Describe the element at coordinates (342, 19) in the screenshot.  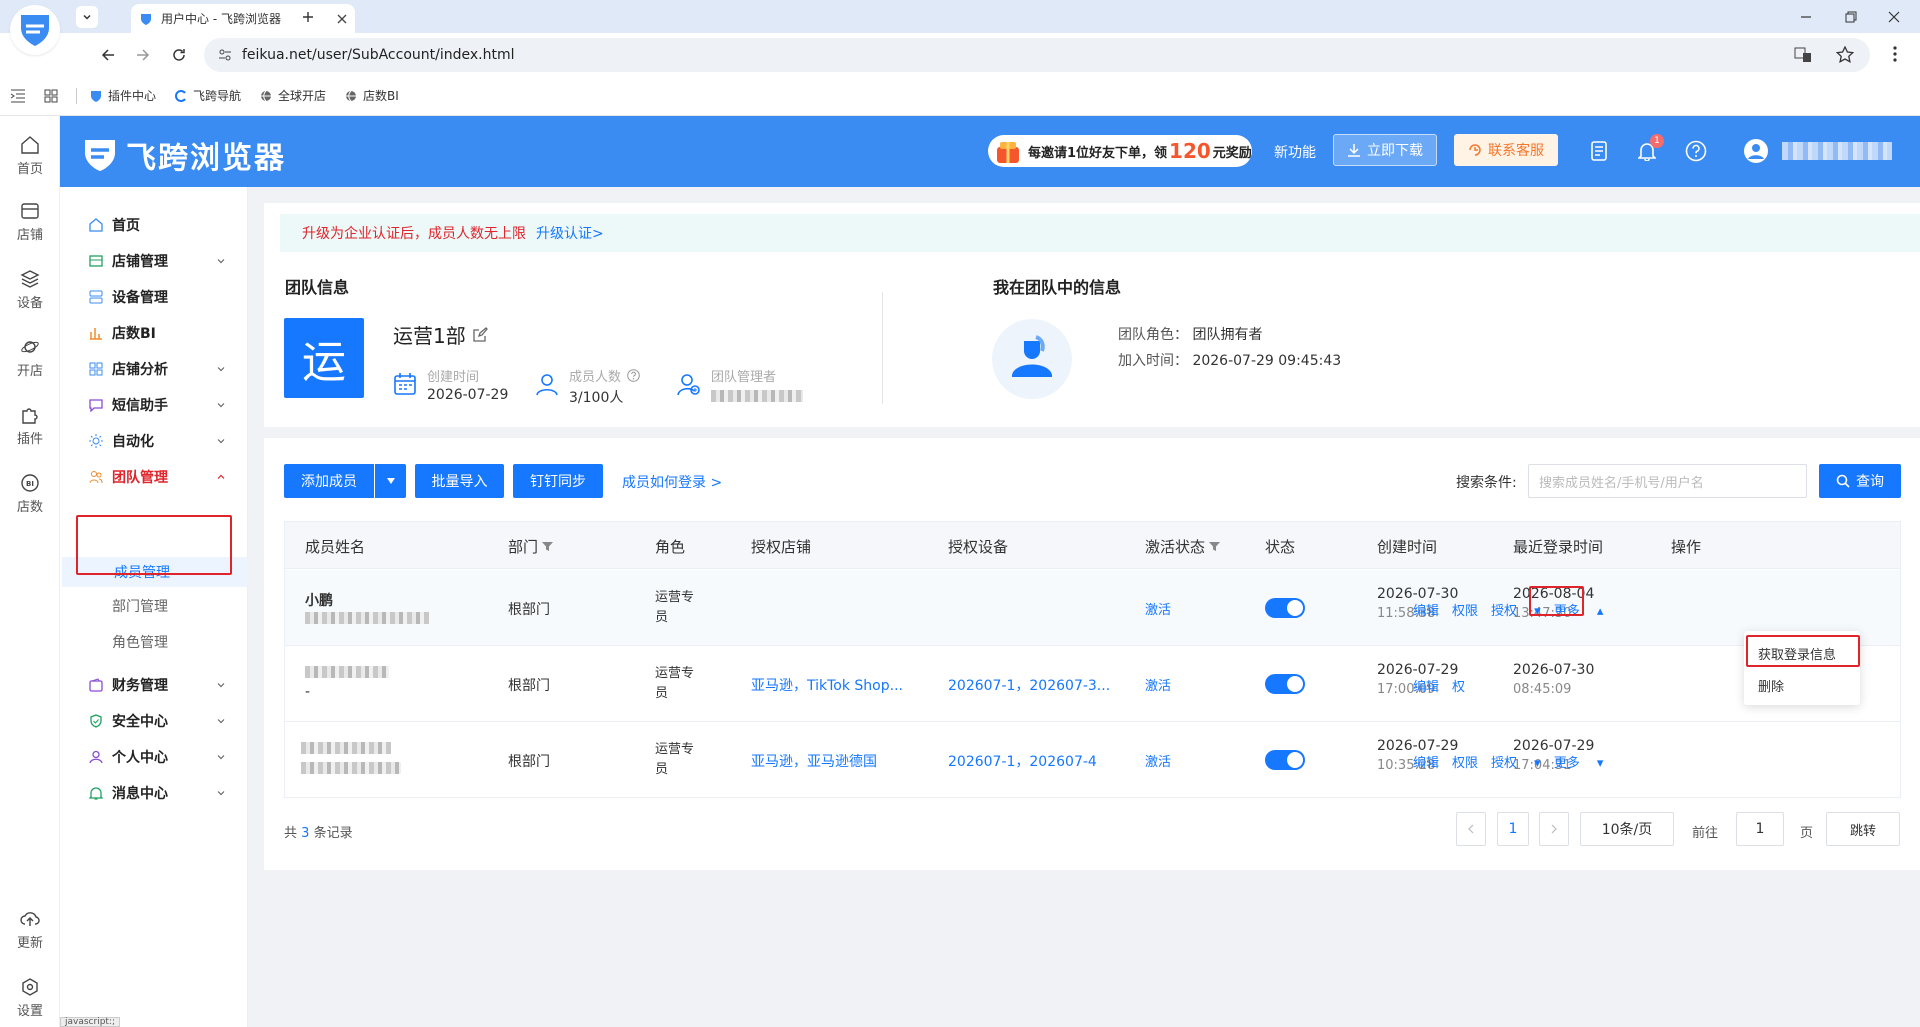
I see `tab-close-icon` at that location.